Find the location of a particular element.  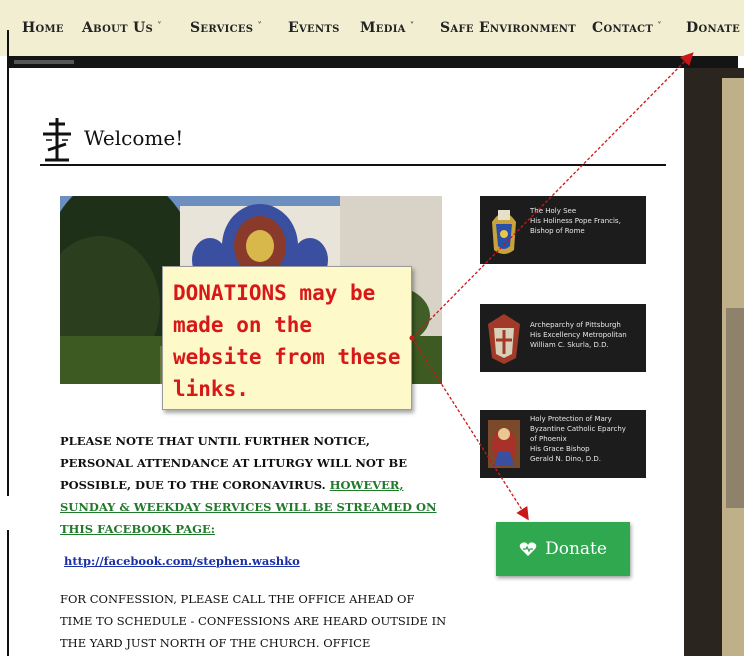

nav-safe-environment: Safe Environment is located at coordinates (508, 28).